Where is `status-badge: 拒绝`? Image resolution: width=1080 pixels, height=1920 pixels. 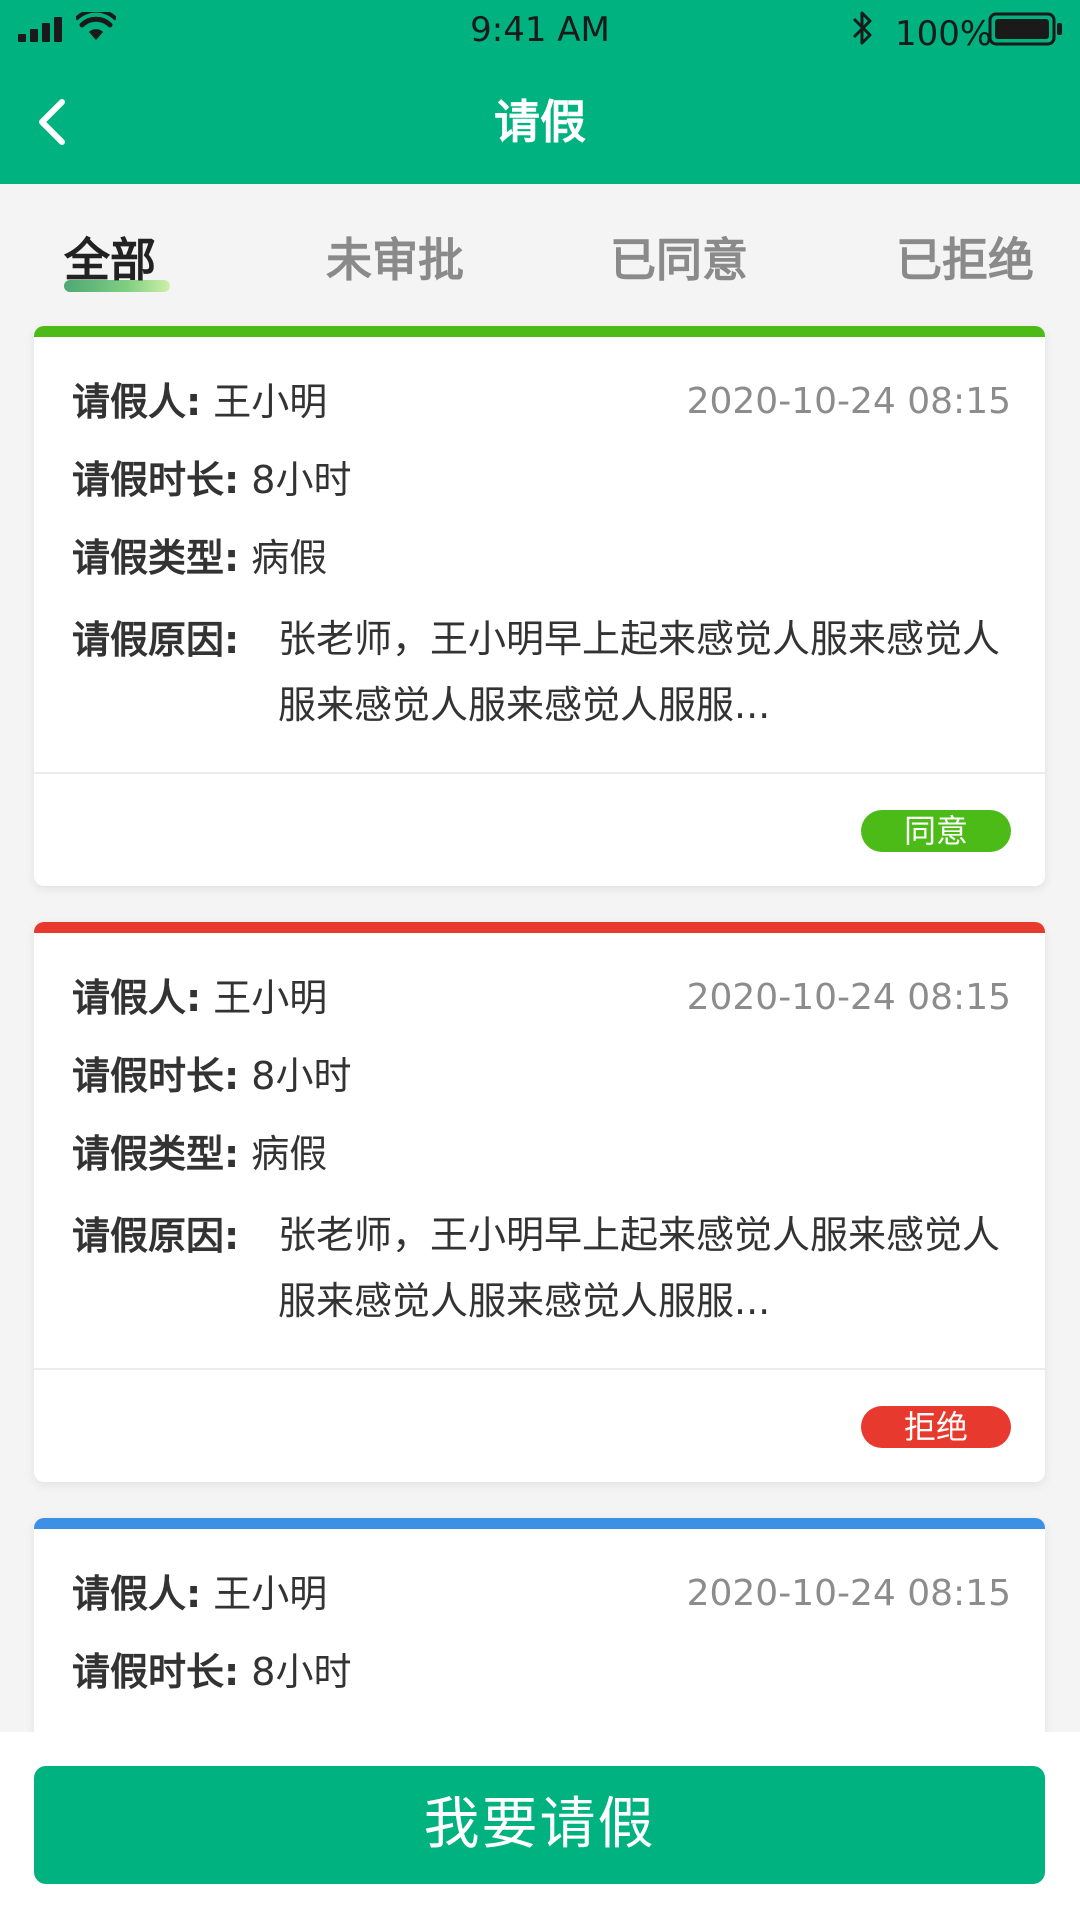
status-badge: 拒绝 is located at coordinates (936, 1427).